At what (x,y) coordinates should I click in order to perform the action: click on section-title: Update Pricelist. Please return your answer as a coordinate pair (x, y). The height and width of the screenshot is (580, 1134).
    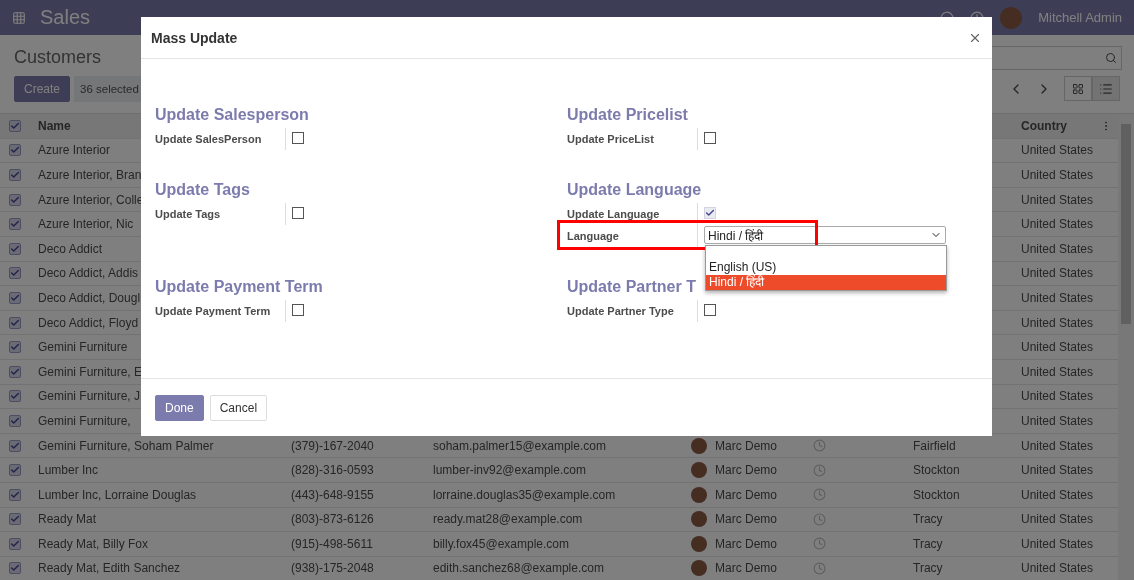
    Looking at the image, I should click on (627, 115).